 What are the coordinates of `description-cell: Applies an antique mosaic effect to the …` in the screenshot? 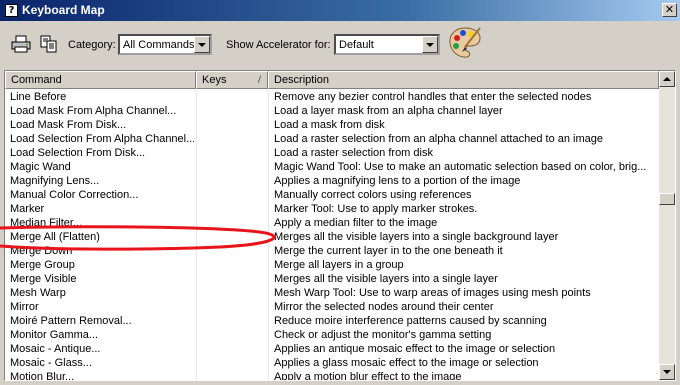 It's located at (415, 349).